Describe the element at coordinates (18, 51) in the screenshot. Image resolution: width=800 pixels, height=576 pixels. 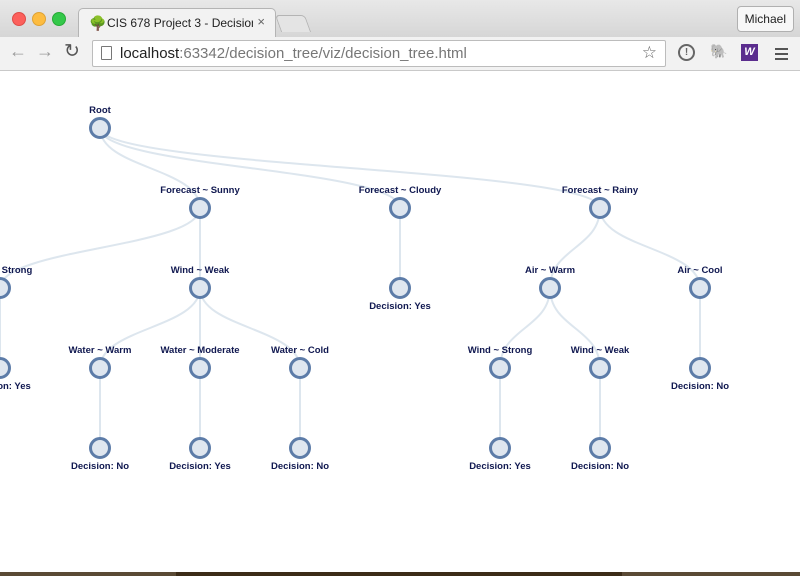
I see `back-arrow-icon: ←` at that location.